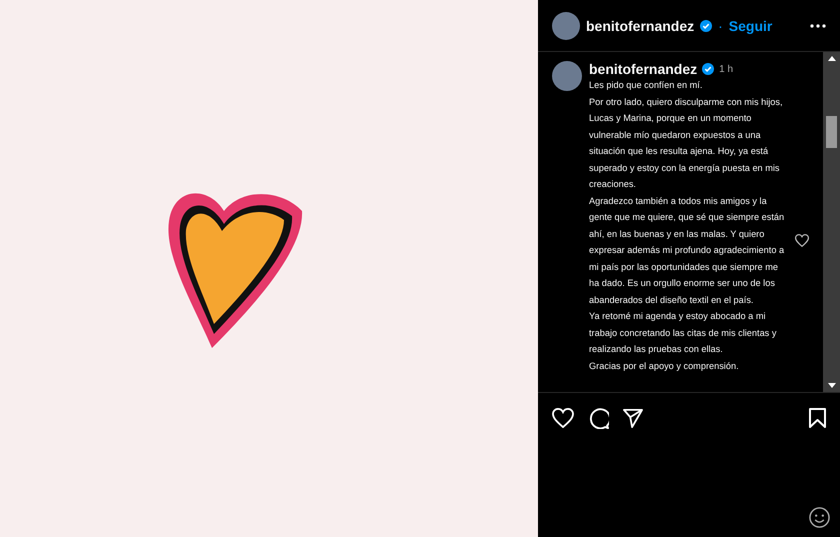 Image resolution: width=840 pixels, height=537 pixels. What do you see at coordinates (646, 85) in the screenshot?
I see `caption-paragraph: Les pido que confíen en mí.` at bounding box center [646, 85].